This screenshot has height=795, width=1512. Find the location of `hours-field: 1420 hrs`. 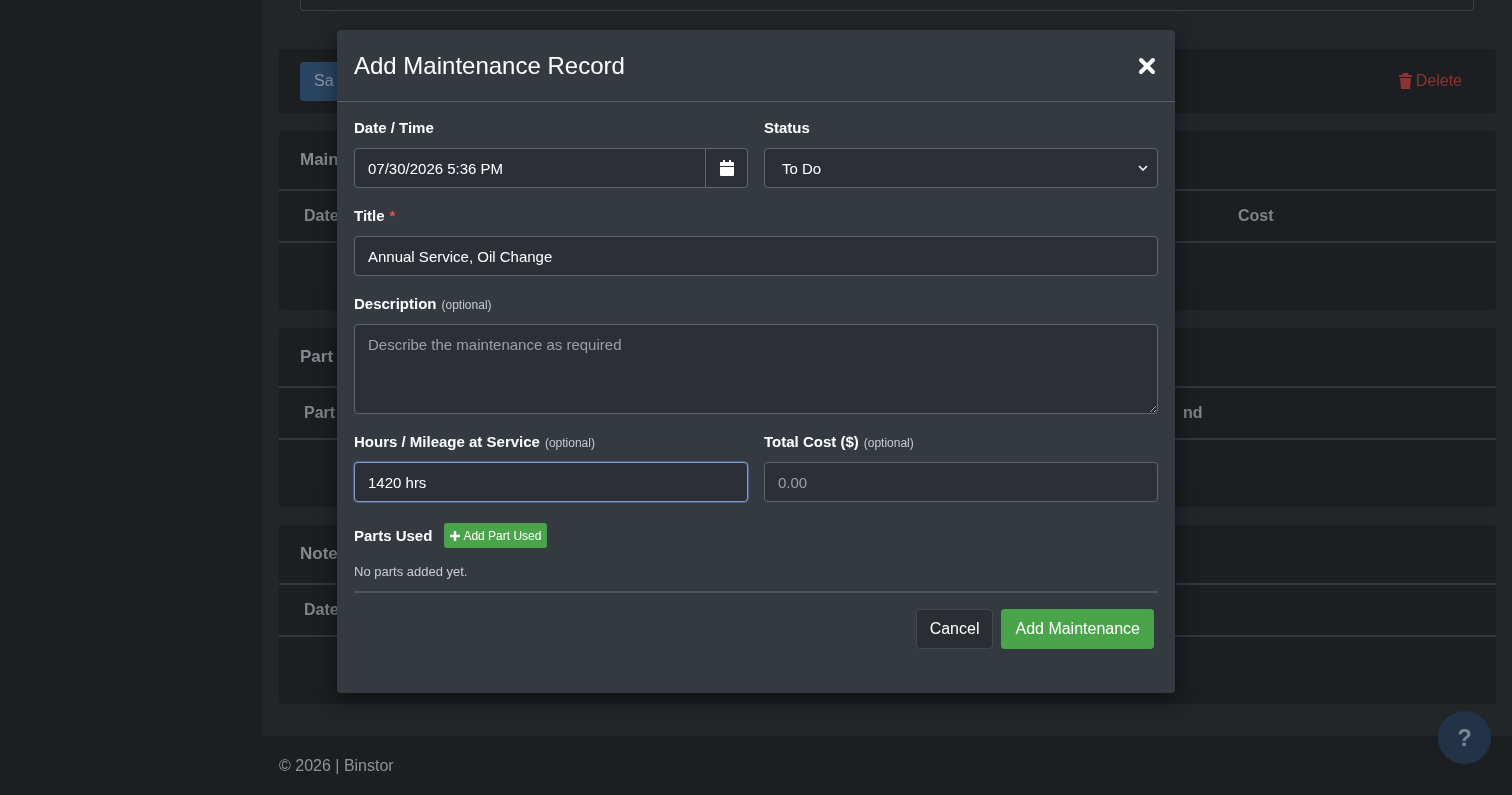

hours-field: 1420 hrs is located at coordinates (551, 482).